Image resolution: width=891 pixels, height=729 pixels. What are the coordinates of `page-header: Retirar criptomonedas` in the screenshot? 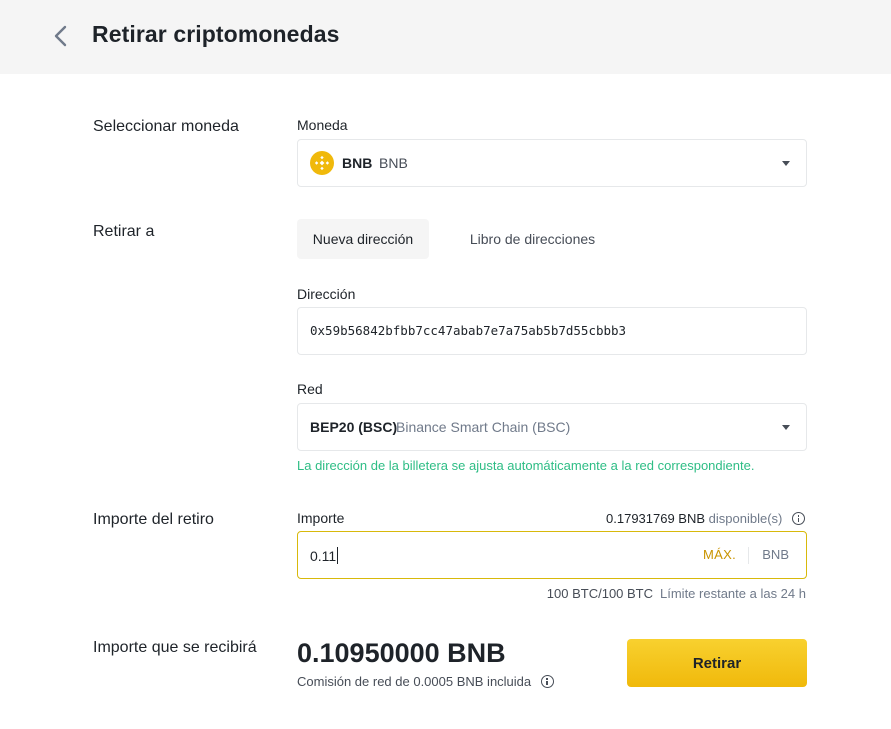 It's located at (445, 37).